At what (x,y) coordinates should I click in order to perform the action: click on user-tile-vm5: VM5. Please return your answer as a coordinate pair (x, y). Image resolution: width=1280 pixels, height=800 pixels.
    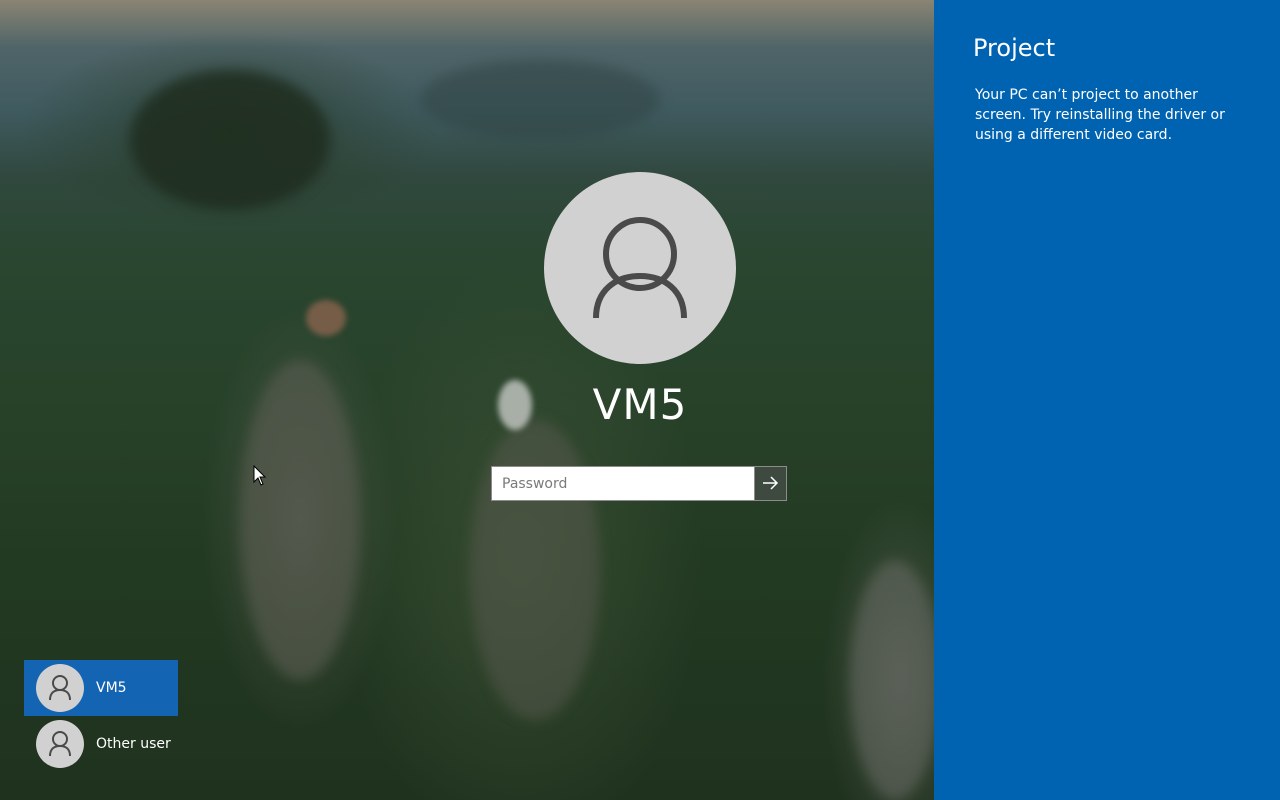
    Looking at the image, I should click on (101, 688).